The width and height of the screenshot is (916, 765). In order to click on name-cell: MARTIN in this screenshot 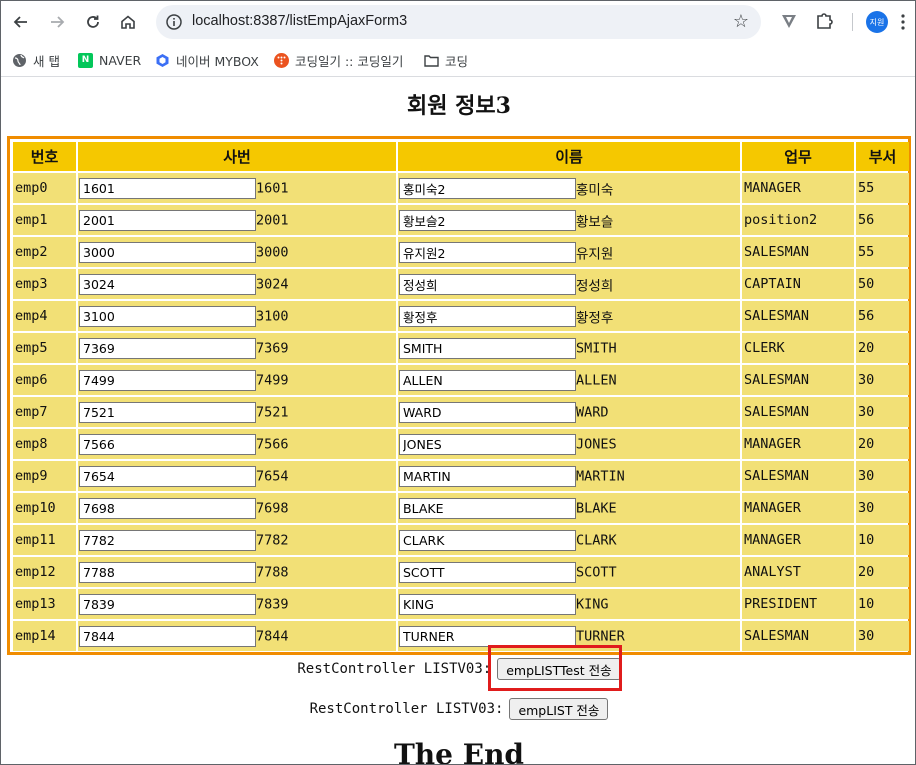, I will do `click(569, 476)`.